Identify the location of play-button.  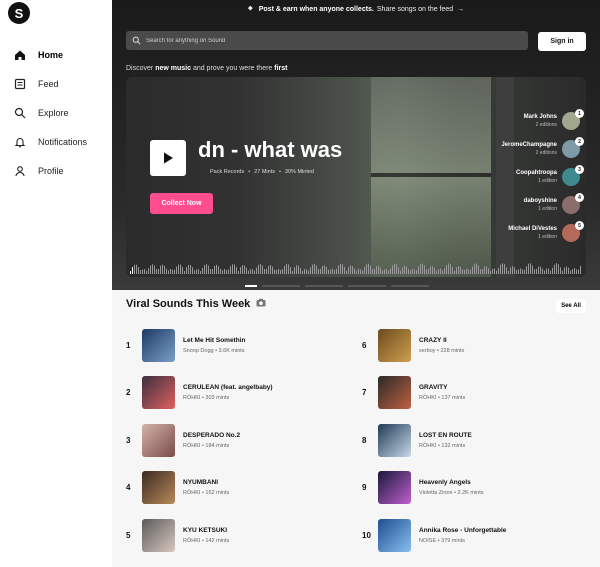
(168, 158).